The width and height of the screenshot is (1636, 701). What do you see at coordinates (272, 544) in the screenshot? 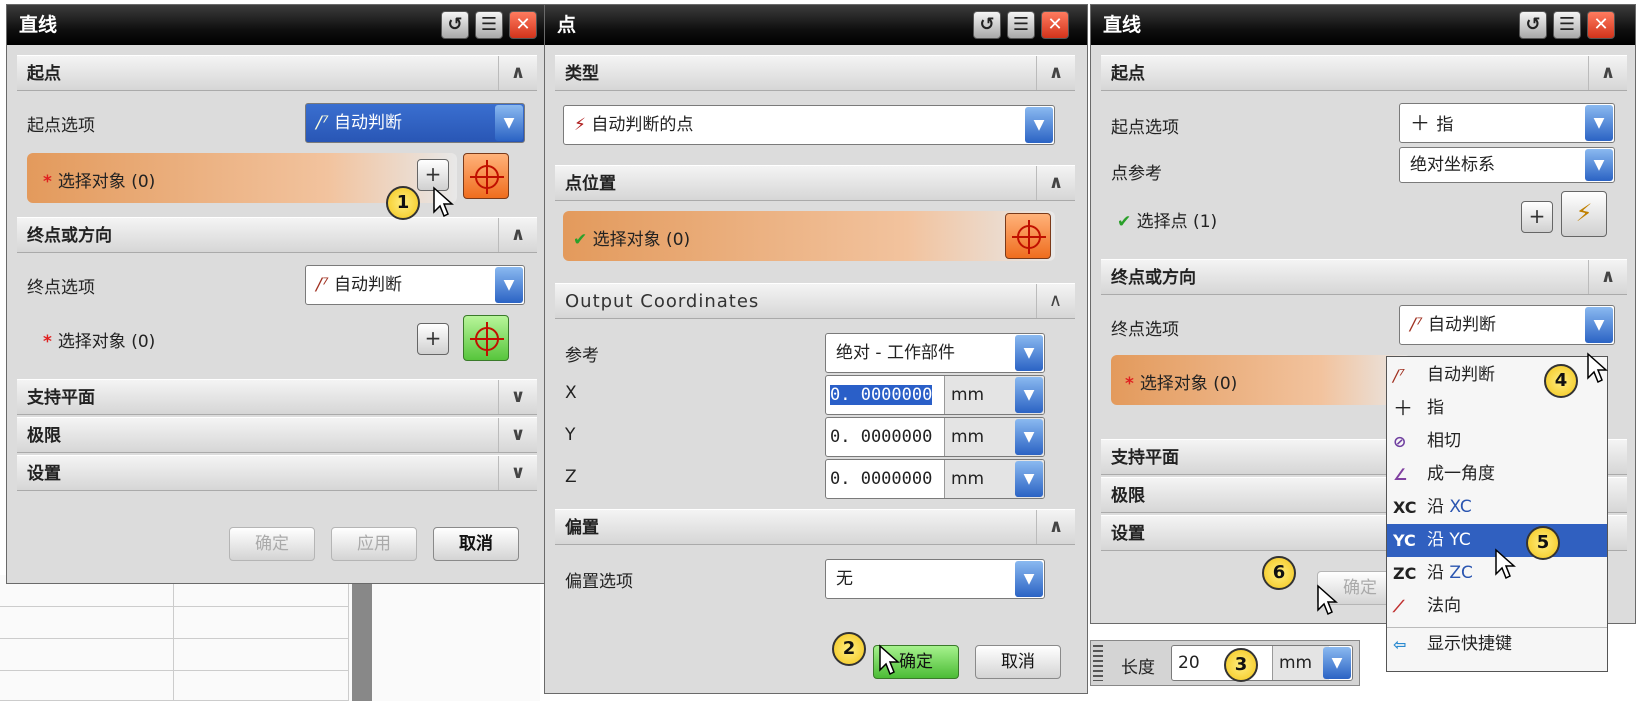
I see `ok-button: 确定` at bounding box center [272, 544].